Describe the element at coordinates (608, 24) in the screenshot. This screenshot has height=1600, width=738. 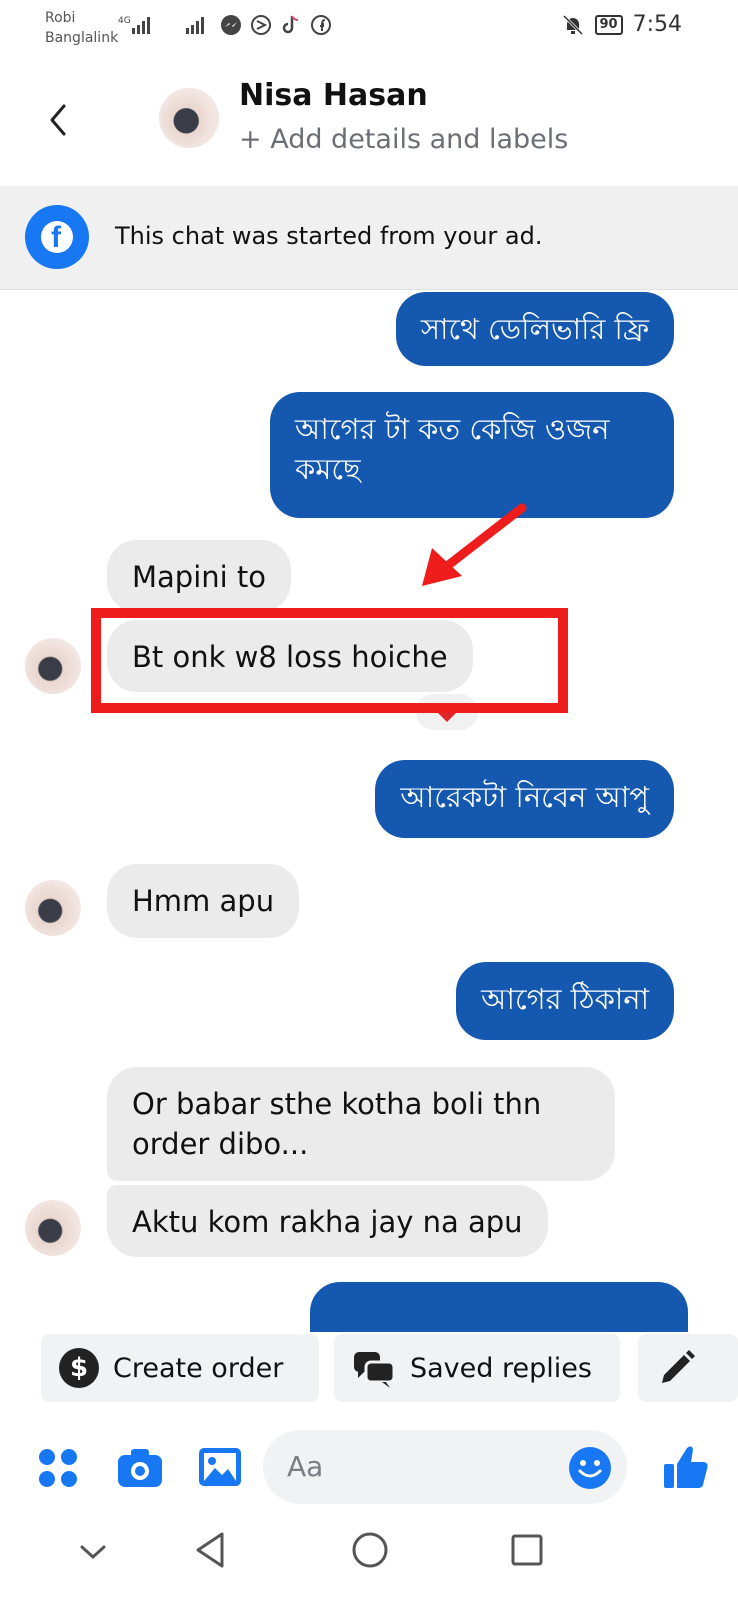
I see `battery-level: 90` at that location.